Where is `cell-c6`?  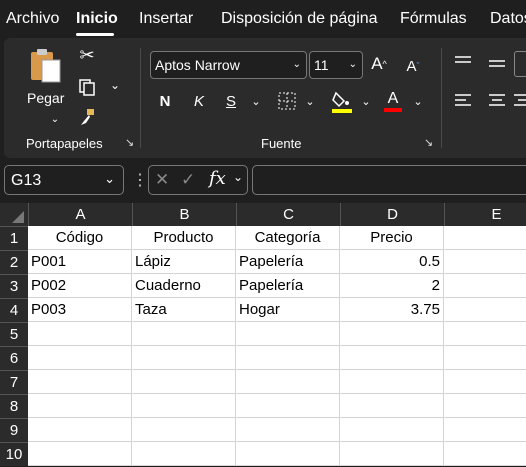
cell-c6 is located at coordinates (288, 358).